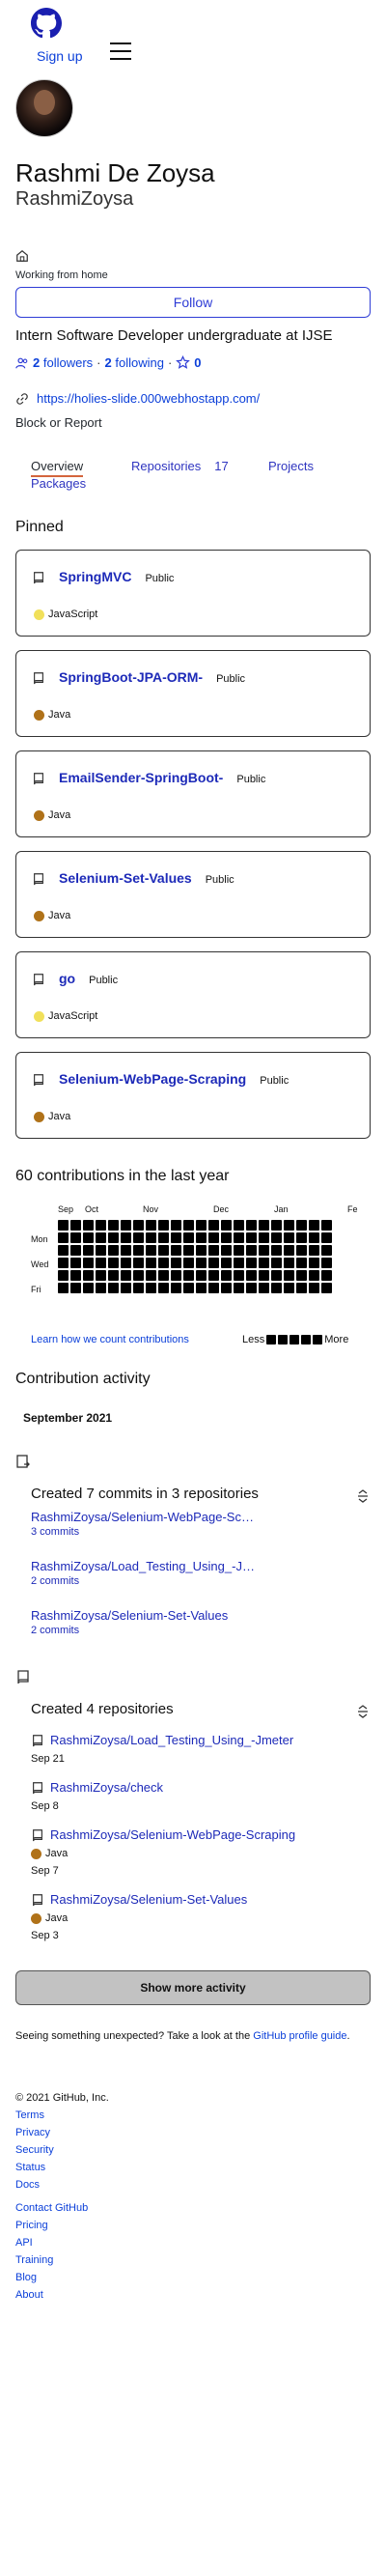 The height and width of the screenshot is (2576, 386). I want to click on profile-guide-link: GitHub profile guide, so click(299, 2036).